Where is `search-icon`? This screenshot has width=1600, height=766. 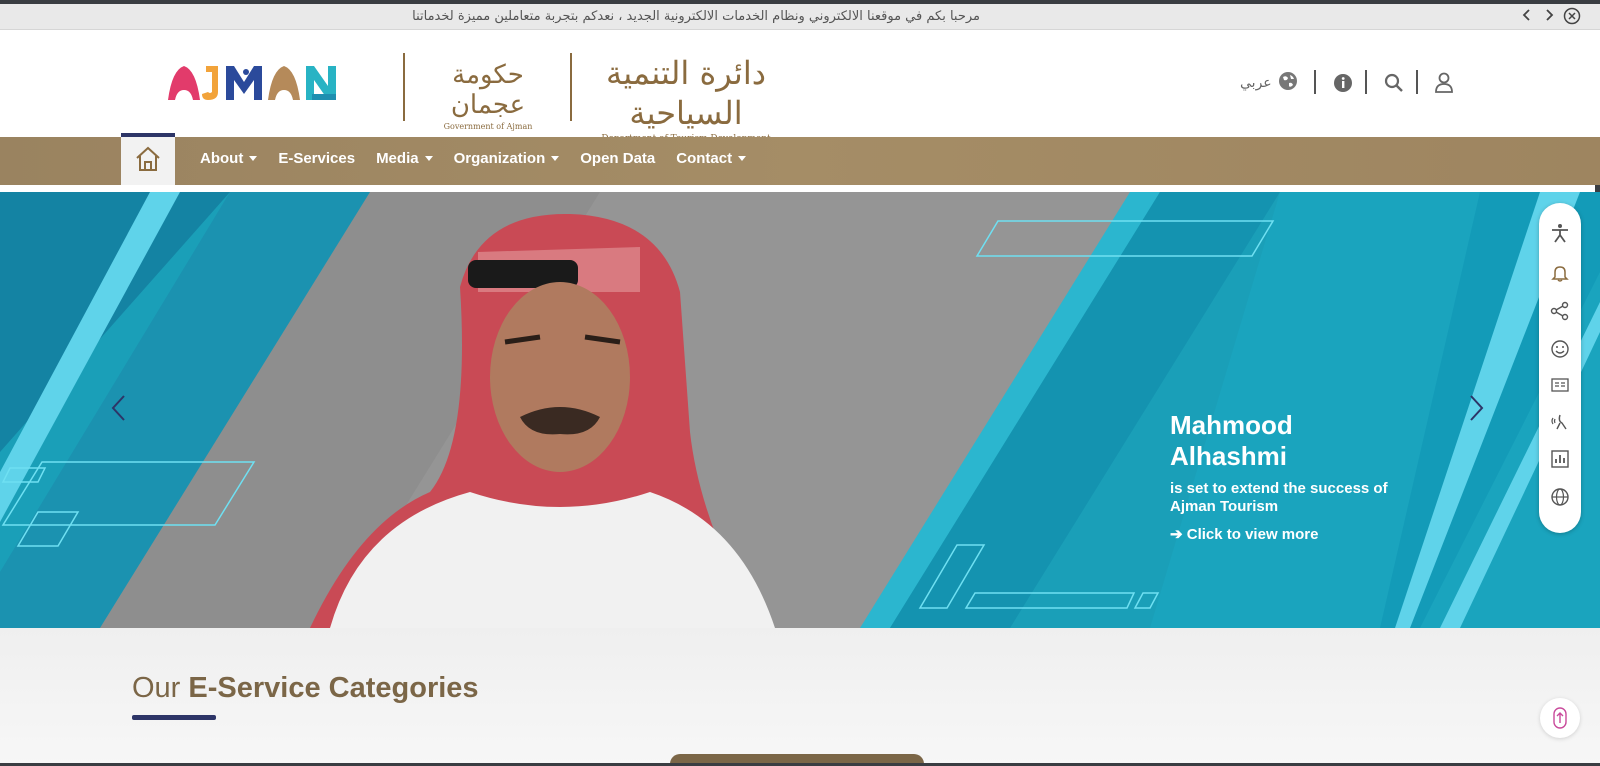 search-icon is located at coordinates (1394, 83).